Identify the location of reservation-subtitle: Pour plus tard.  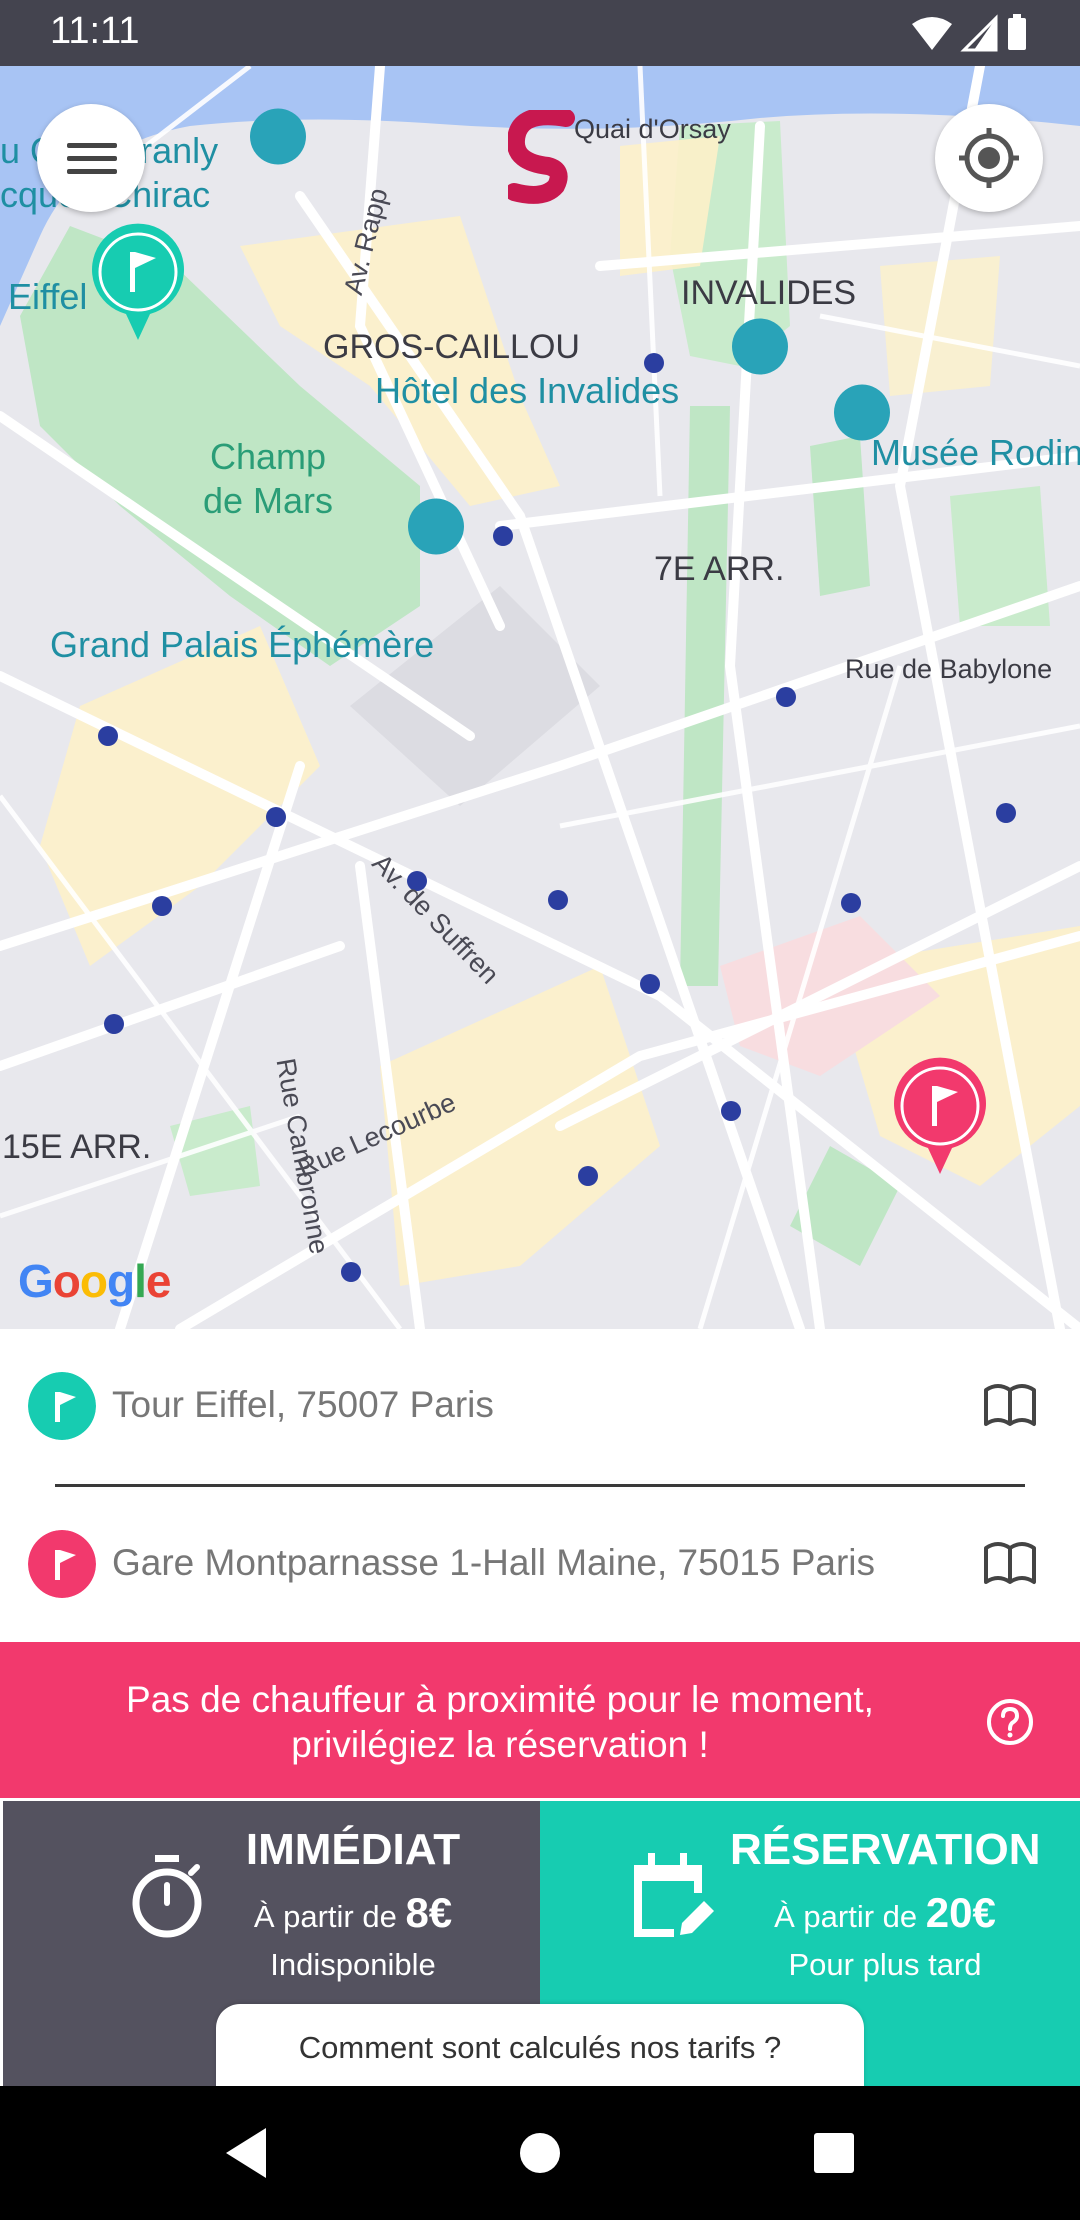
(885, 1964).